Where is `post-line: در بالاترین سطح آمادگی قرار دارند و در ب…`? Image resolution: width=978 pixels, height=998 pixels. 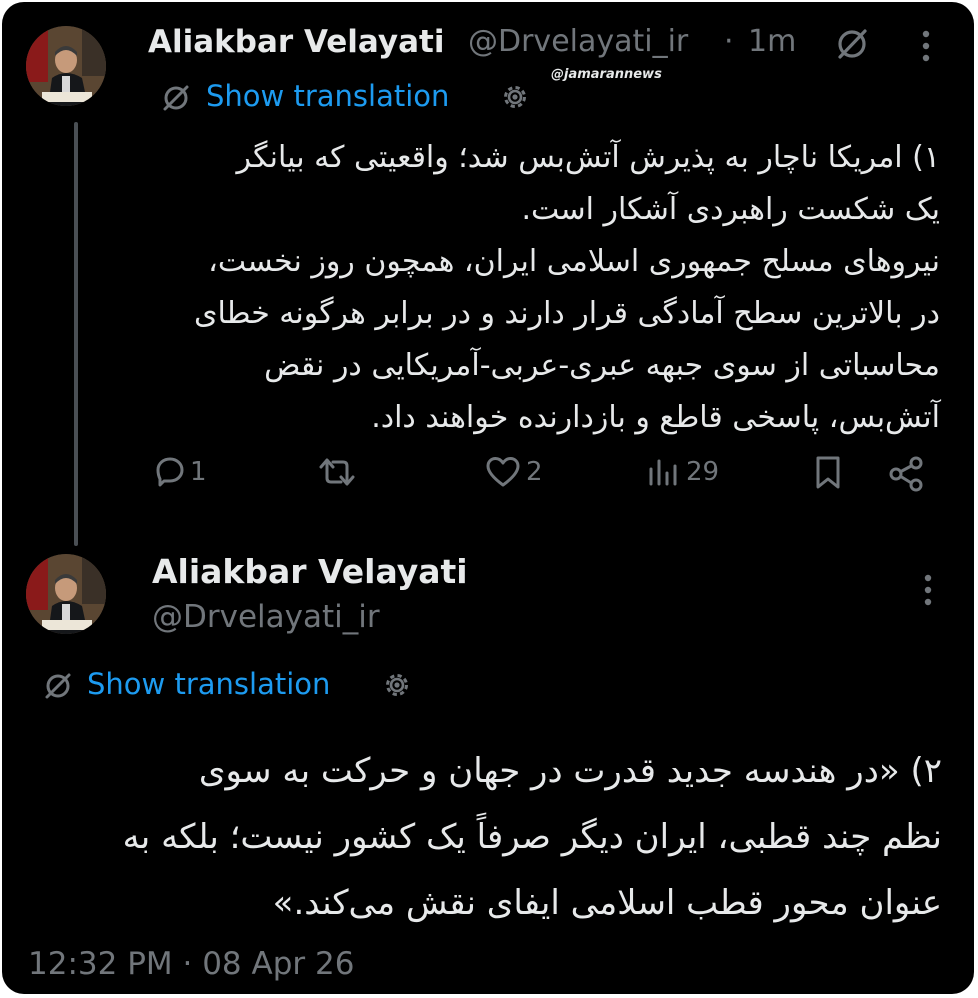 post-line: در بالاترین سطح آمادگی قرار دارند و در ب… is located at coordinates (566, 313).